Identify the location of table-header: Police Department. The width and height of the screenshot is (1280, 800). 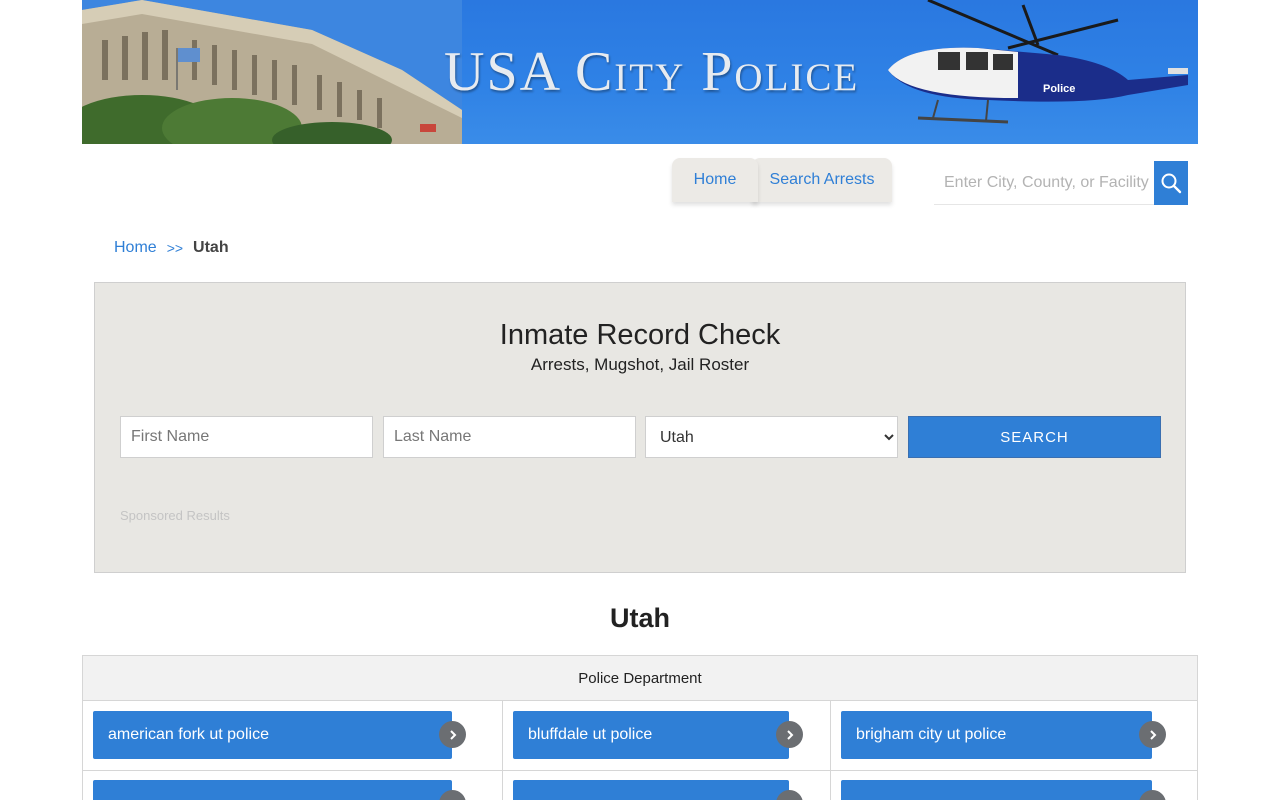
(640, 678).